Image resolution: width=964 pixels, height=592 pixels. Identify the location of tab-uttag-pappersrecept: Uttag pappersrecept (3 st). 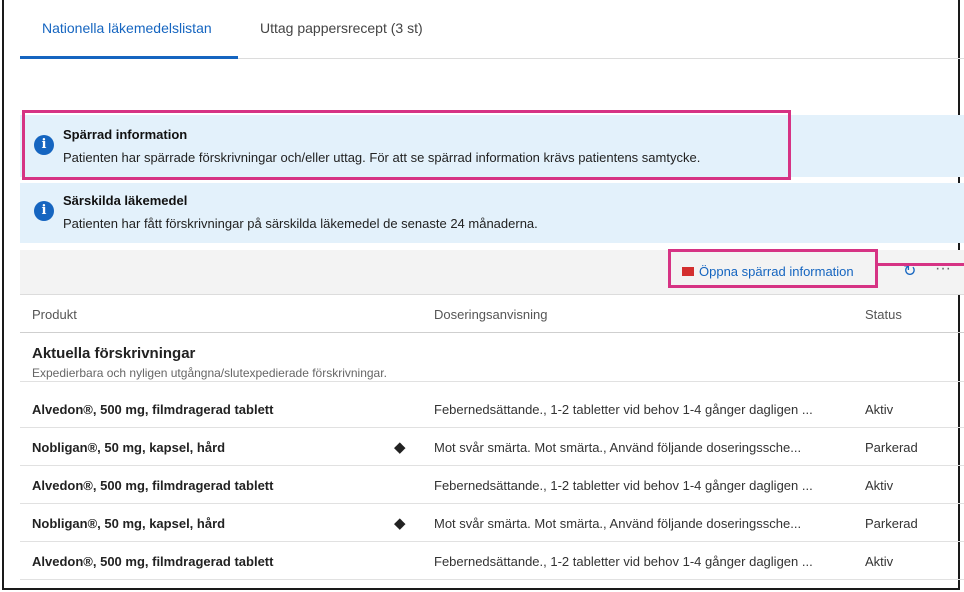
(341, 28).